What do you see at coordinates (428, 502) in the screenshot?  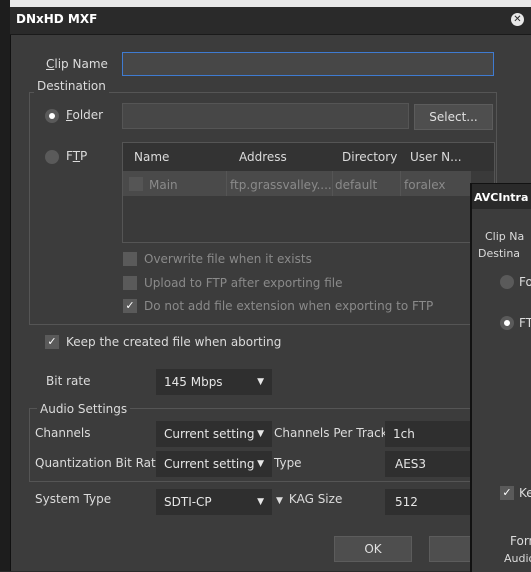 I see `kag-size-select: 512` at bounding box center [428, 502].